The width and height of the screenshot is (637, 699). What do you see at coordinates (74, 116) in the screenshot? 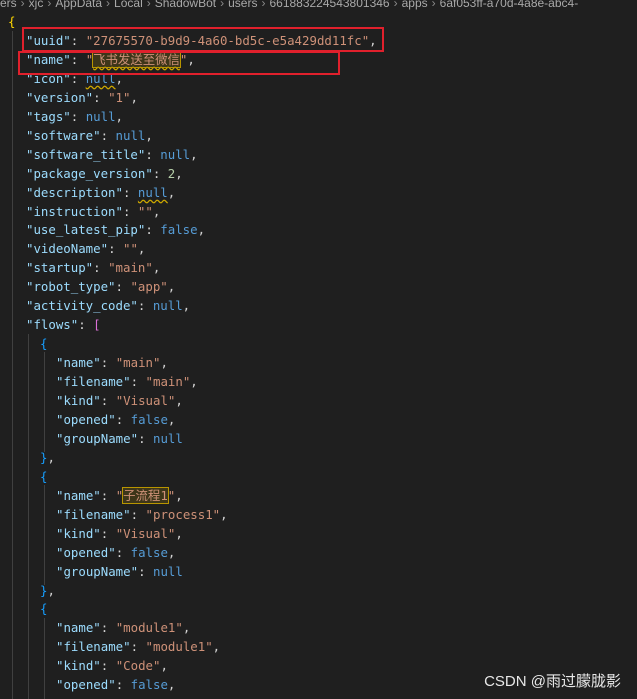
I see `line-tags: "tags": null,` at bounding box center [74, 116].